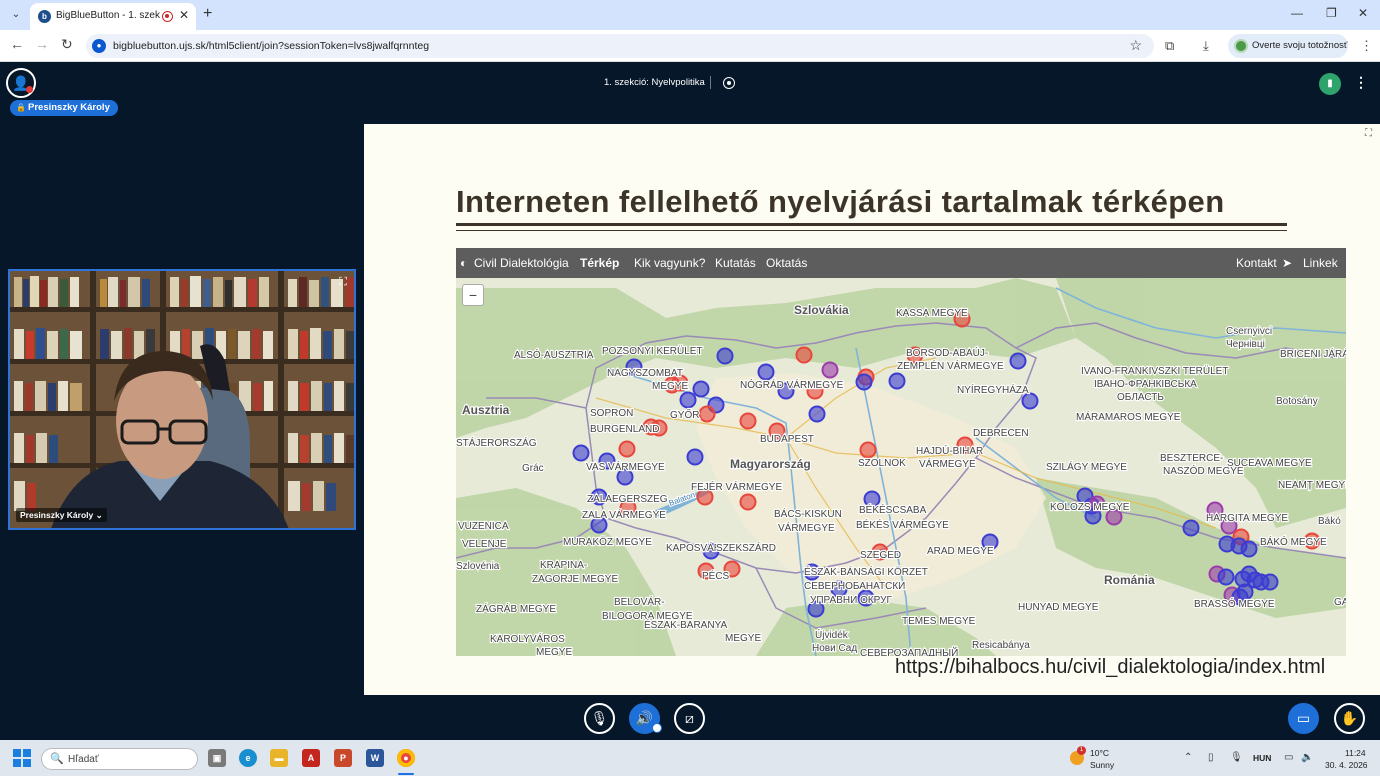 The image size is (1380, 776). I want to click on forward-arrow-icon: →, so click(42, 44).